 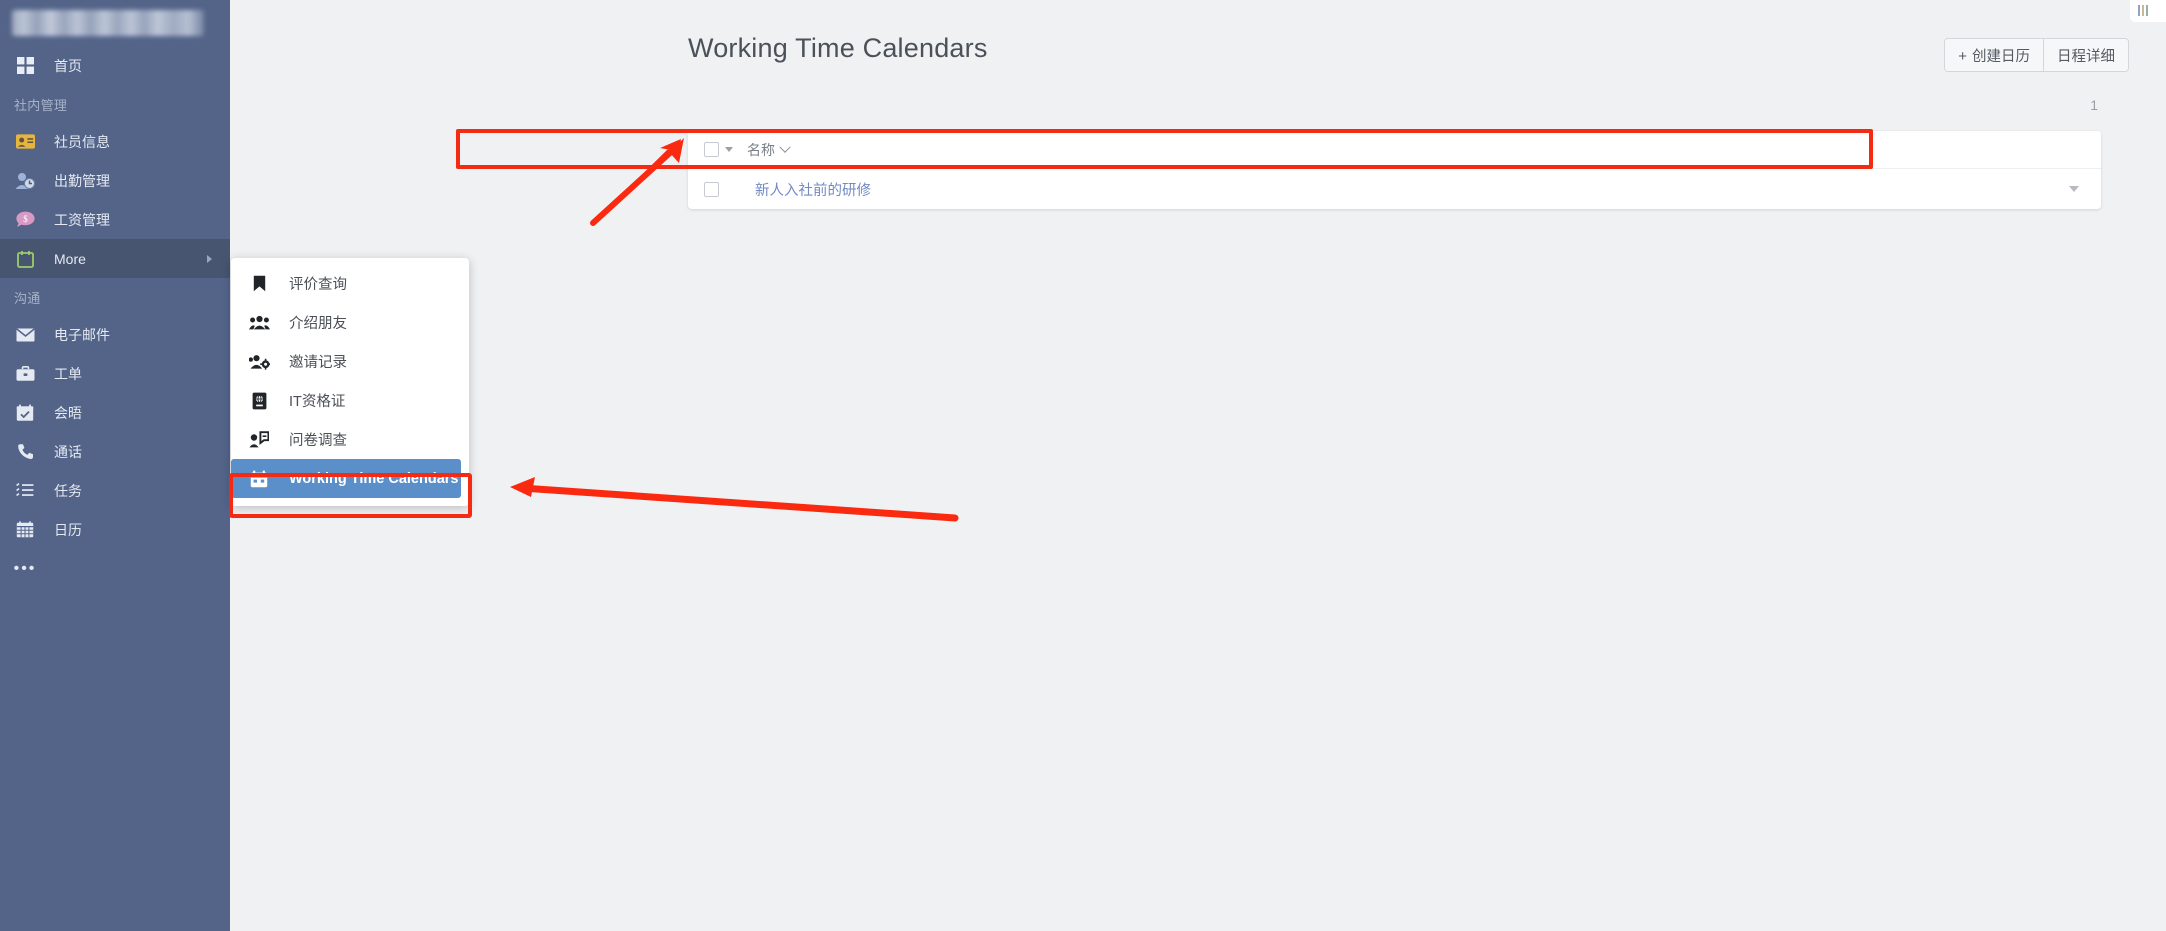 What do you see at coordinates (259, 440) in the screenshot?
I see `survey-icon` at bounding box center [259, 440].